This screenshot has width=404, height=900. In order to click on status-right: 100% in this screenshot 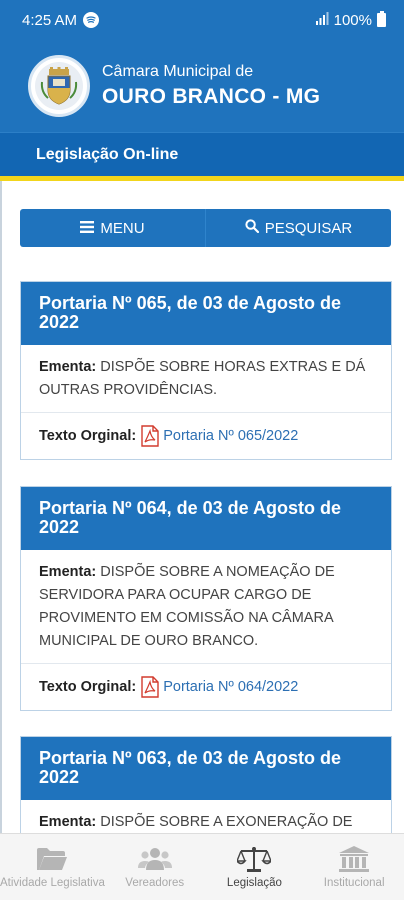, I will do `click(350, 20)`.